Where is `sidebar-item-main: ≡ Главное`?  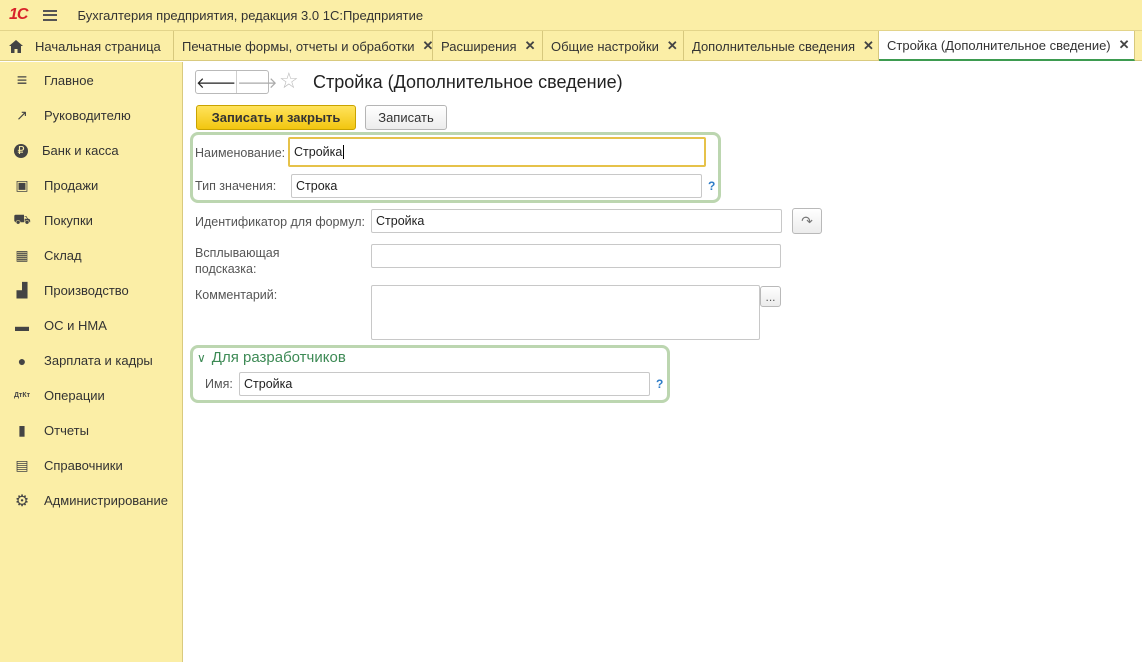
sidebar-item-main: ≡ Главное is located at coordinates (91, 80).